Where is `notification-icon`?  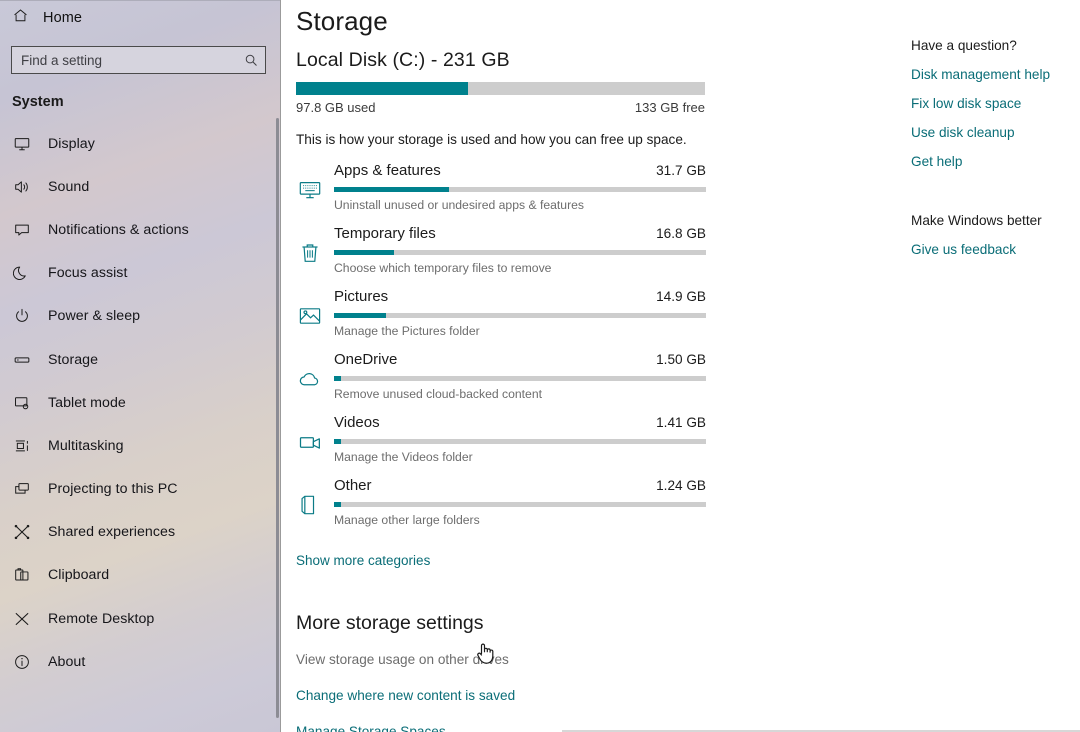 notification-icon is located at coordinates (22, 230).